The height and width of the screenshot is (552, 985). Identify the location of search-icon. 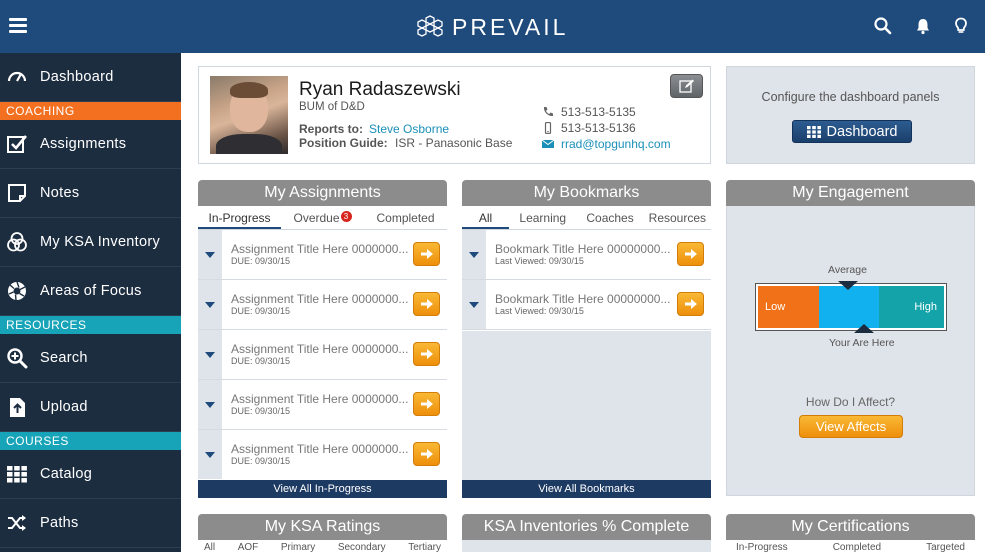
(883, 26).